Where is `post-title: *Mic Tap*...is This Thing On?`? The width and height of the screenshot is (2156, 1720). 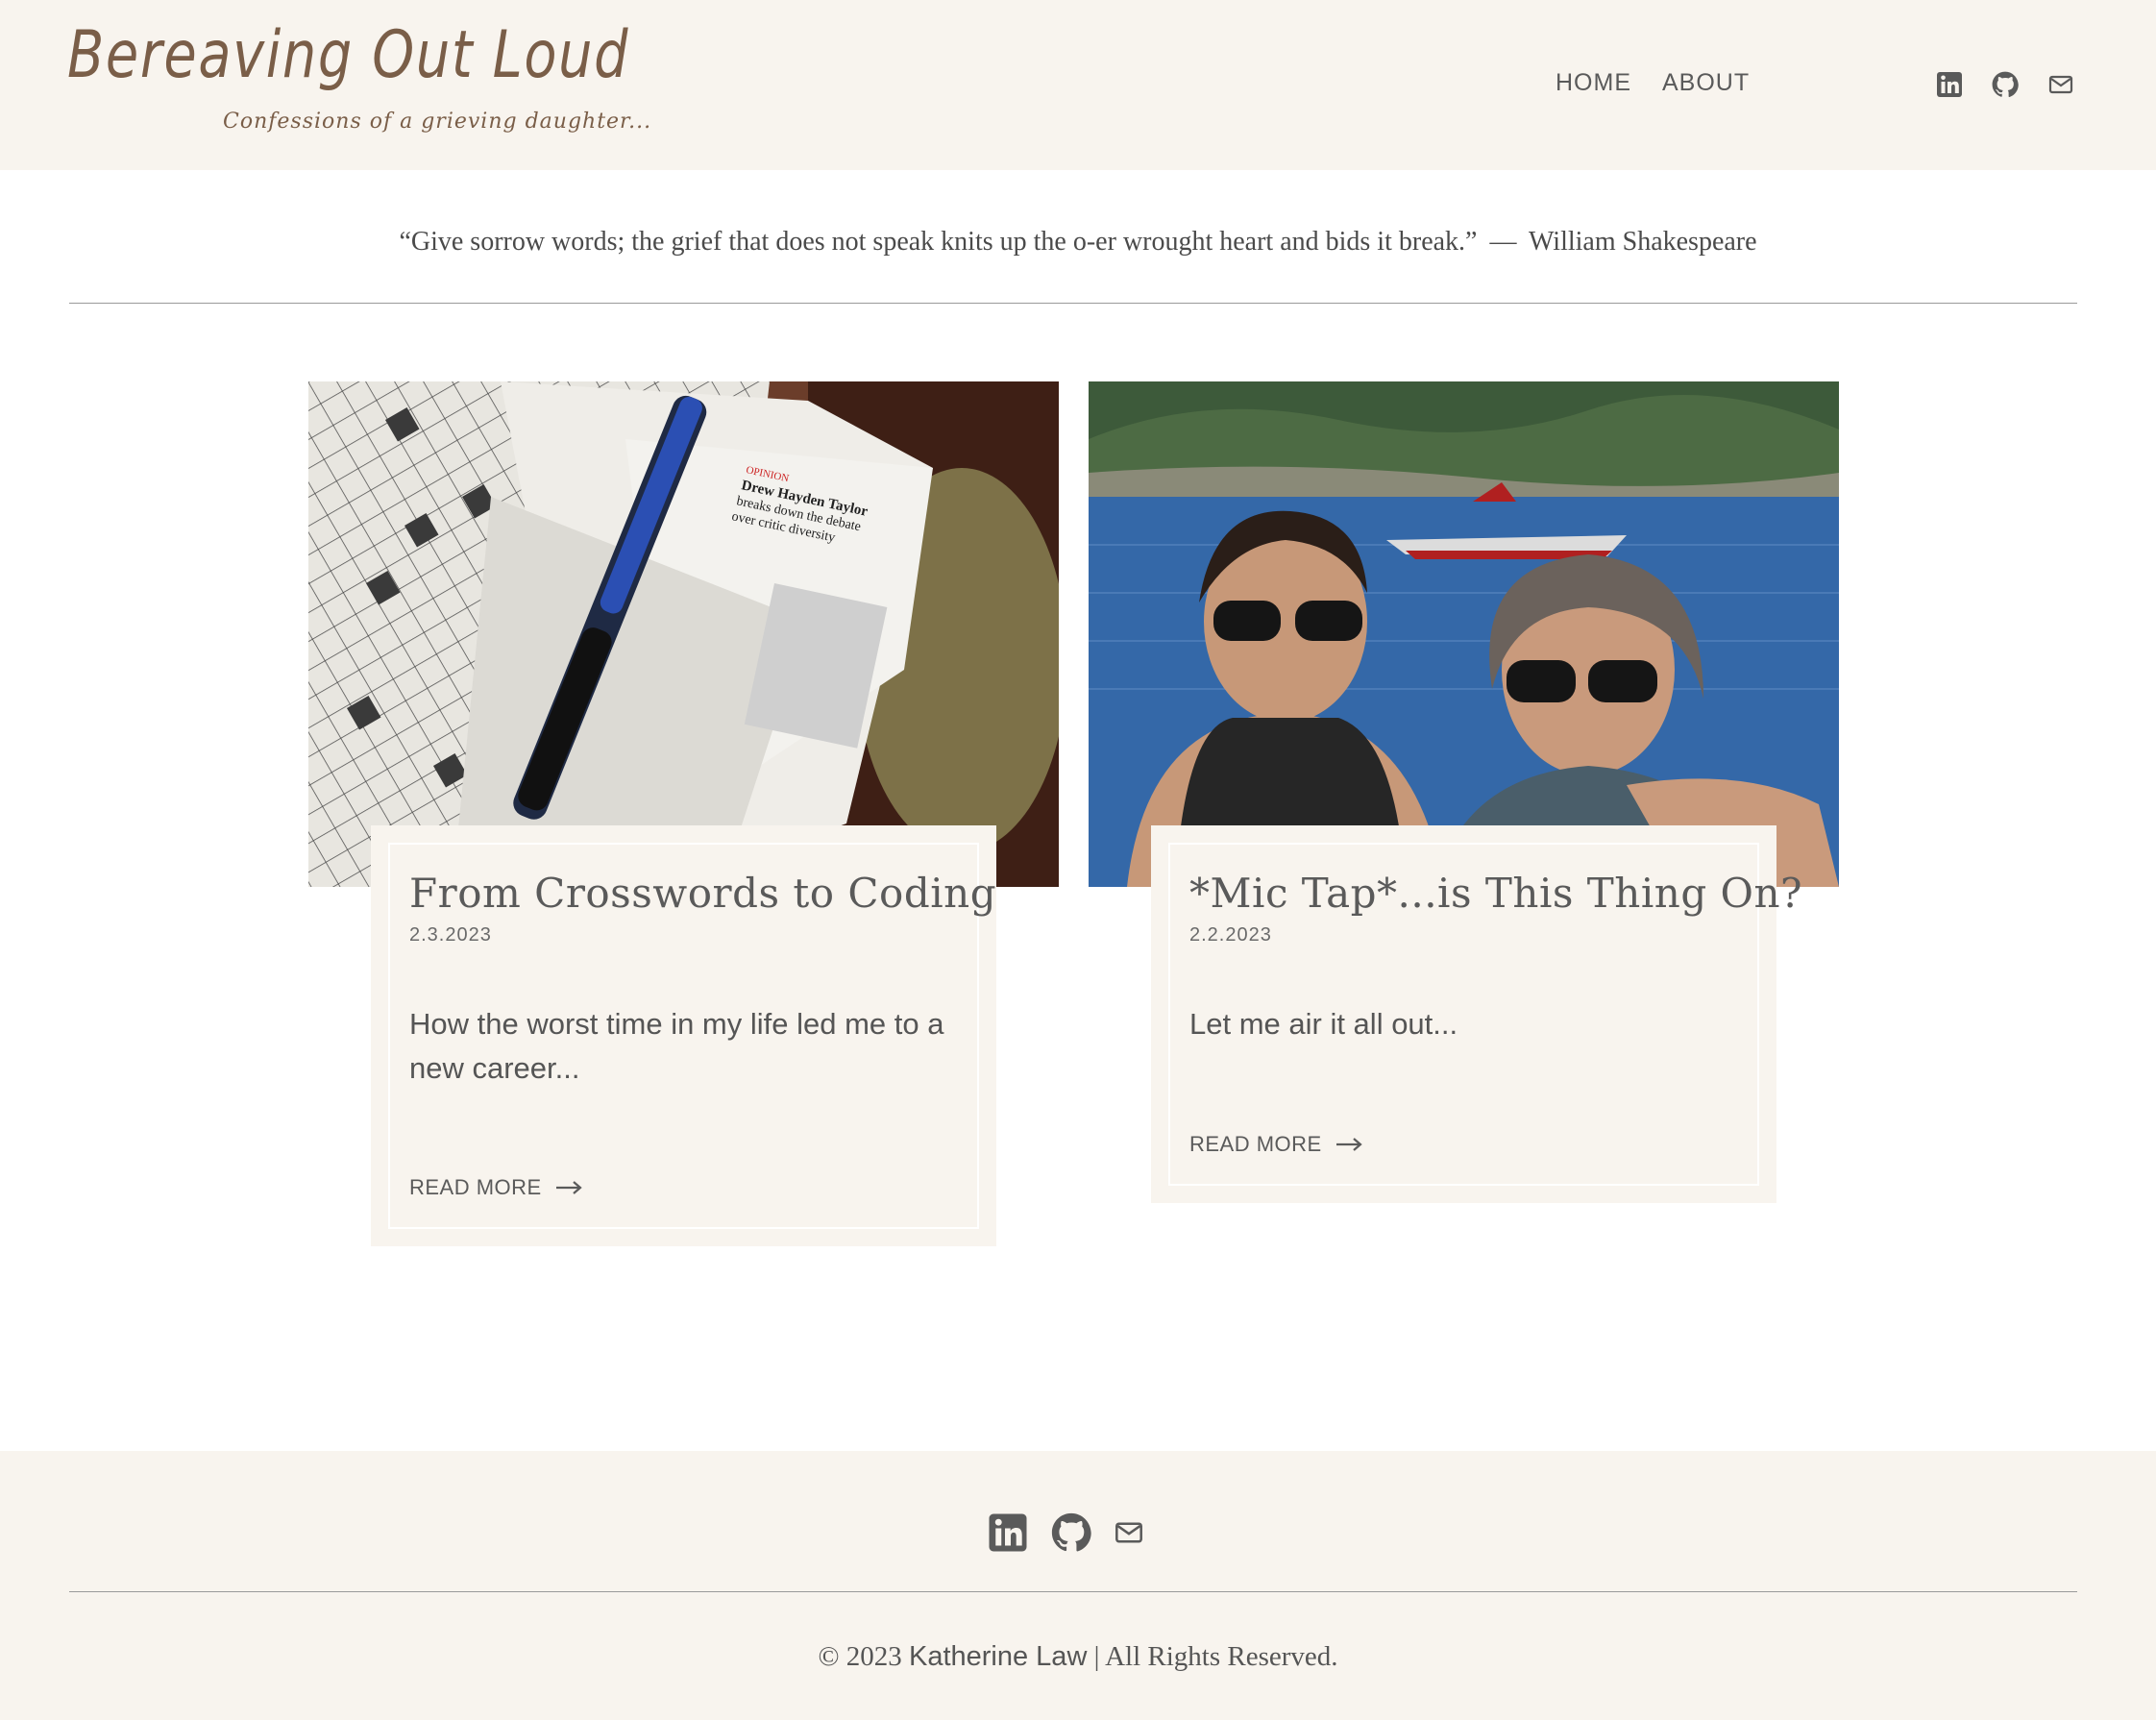
post-title: *Mic Tap*...is This Thing On? is located at coordinates (1495, 894).